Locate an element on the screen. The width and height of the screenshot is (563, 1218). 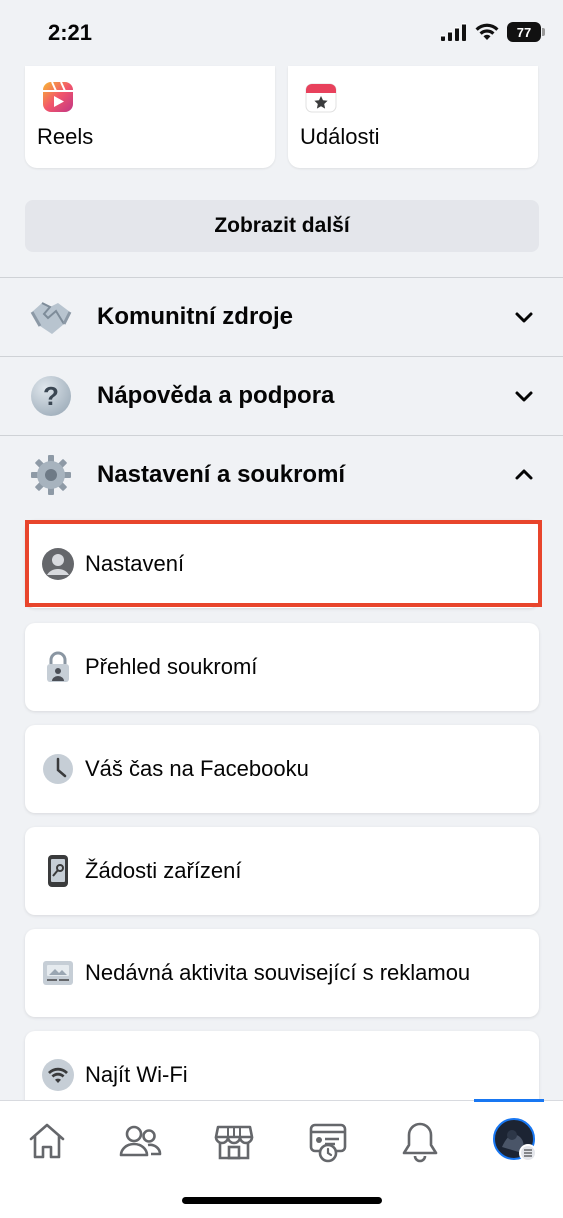
shortcut-label: Reels is located at coordinates (65, 136).